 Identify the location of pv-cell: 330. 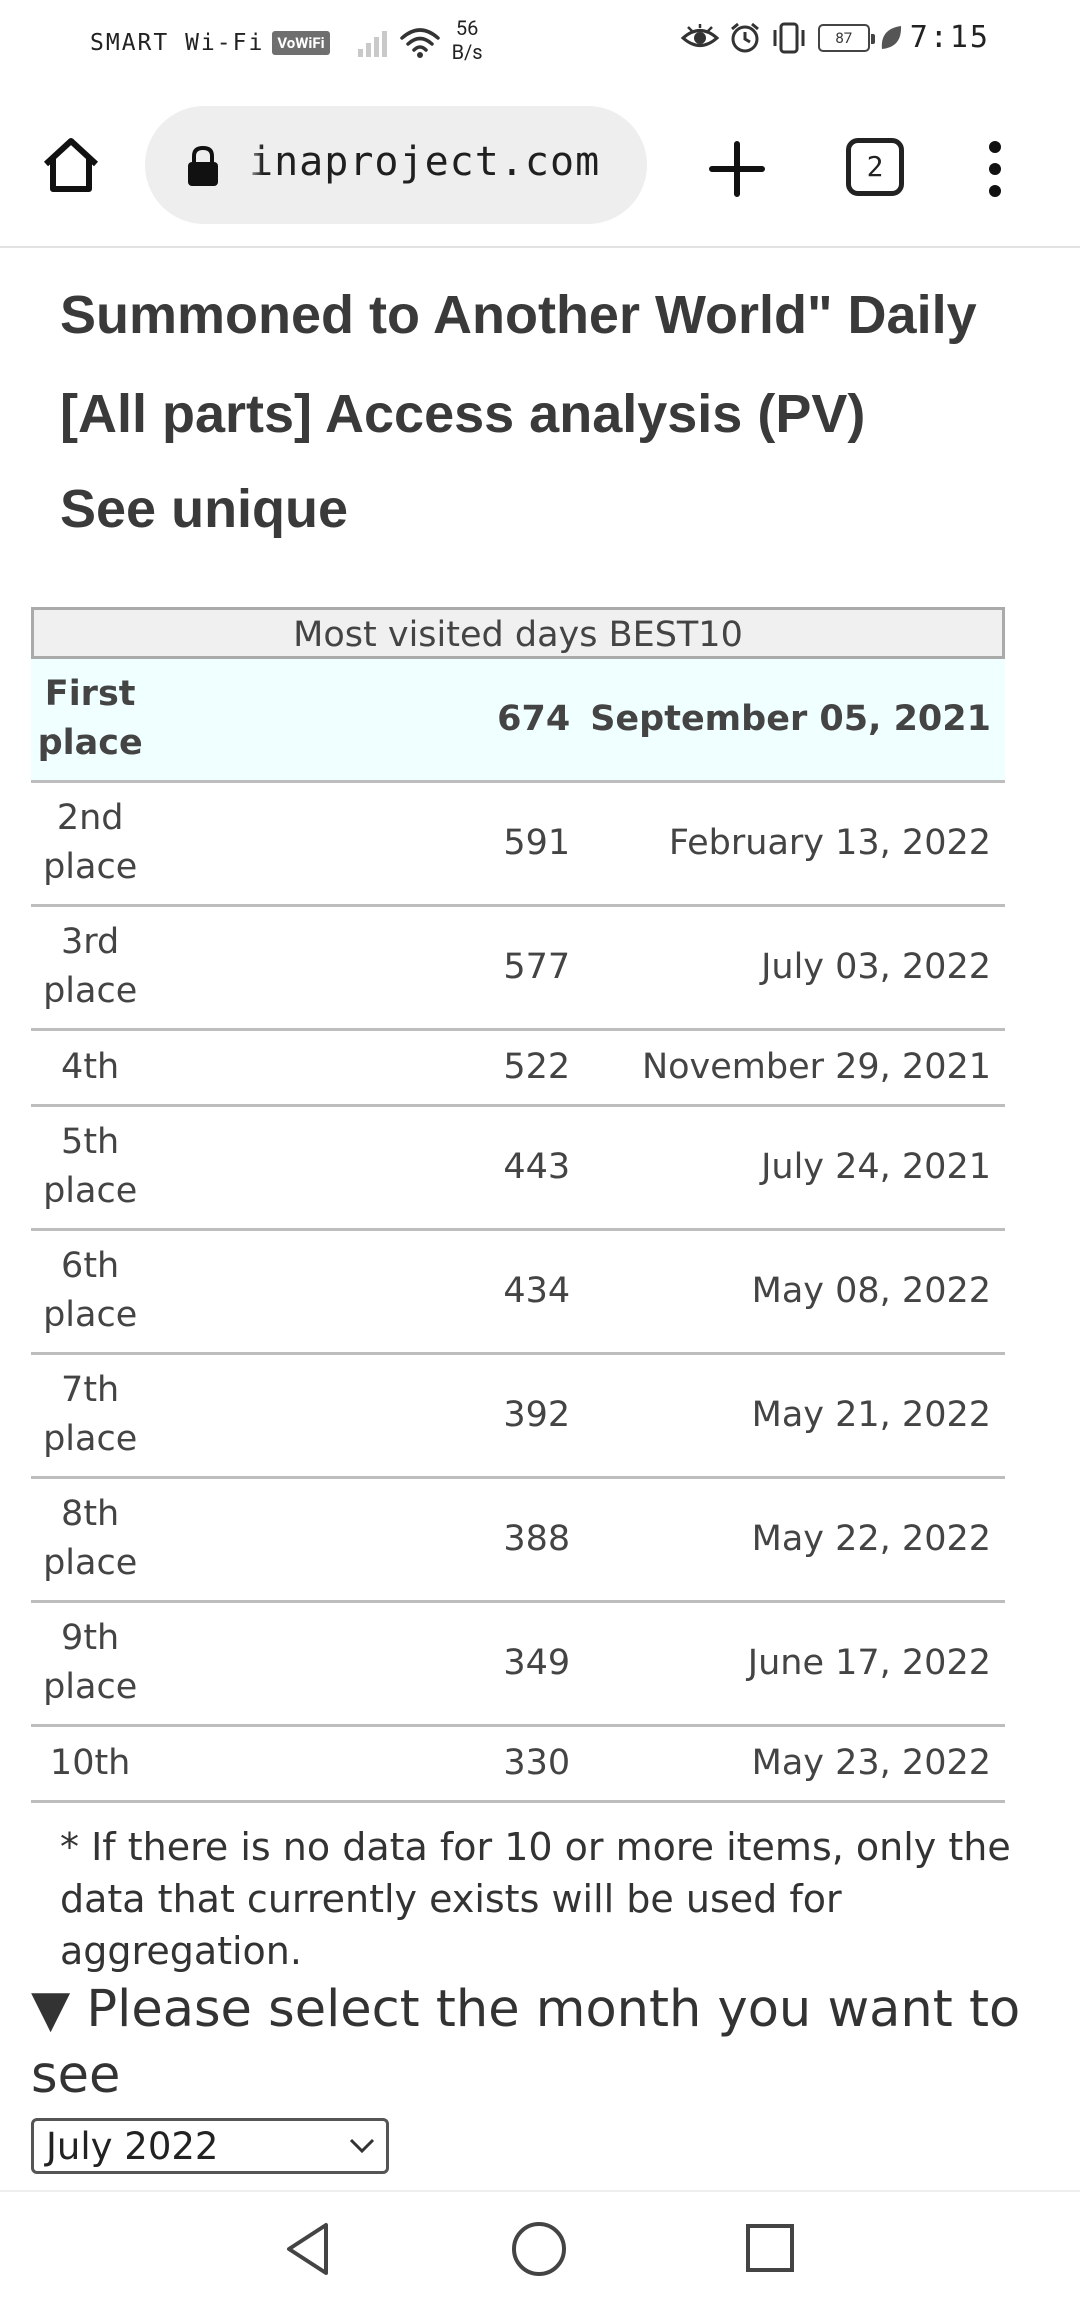
(370, 1764).